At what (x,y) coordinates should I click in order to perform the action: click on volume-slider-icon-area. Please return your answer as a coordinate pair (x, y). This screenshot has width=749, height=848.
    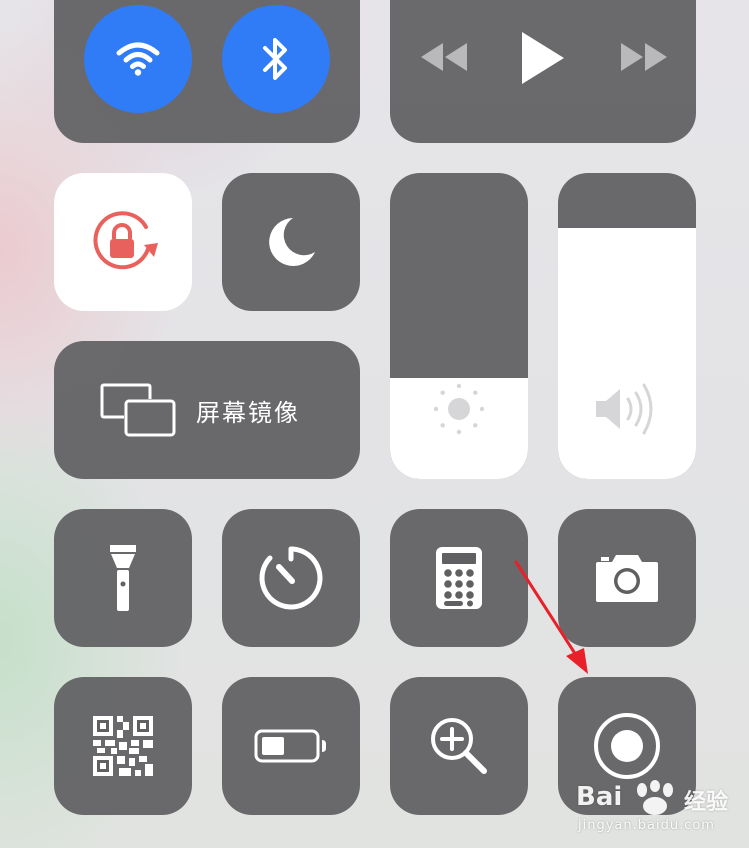
    Looking at the image, I should click on (627, 409).